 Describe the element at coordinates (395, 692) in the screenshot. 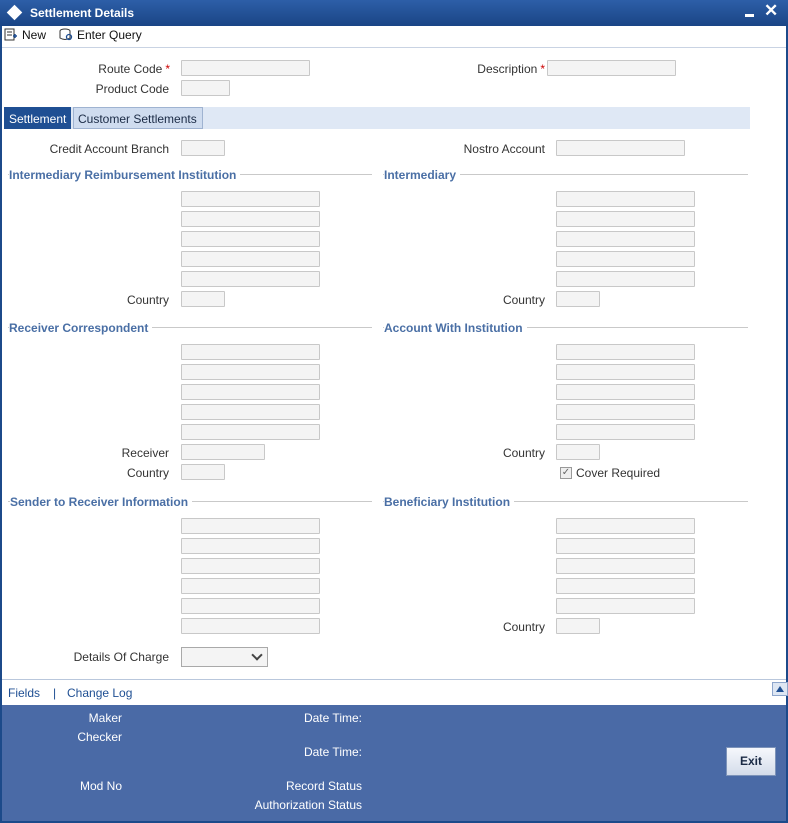

I see `links-bar: Fields | Change Log` at that location.